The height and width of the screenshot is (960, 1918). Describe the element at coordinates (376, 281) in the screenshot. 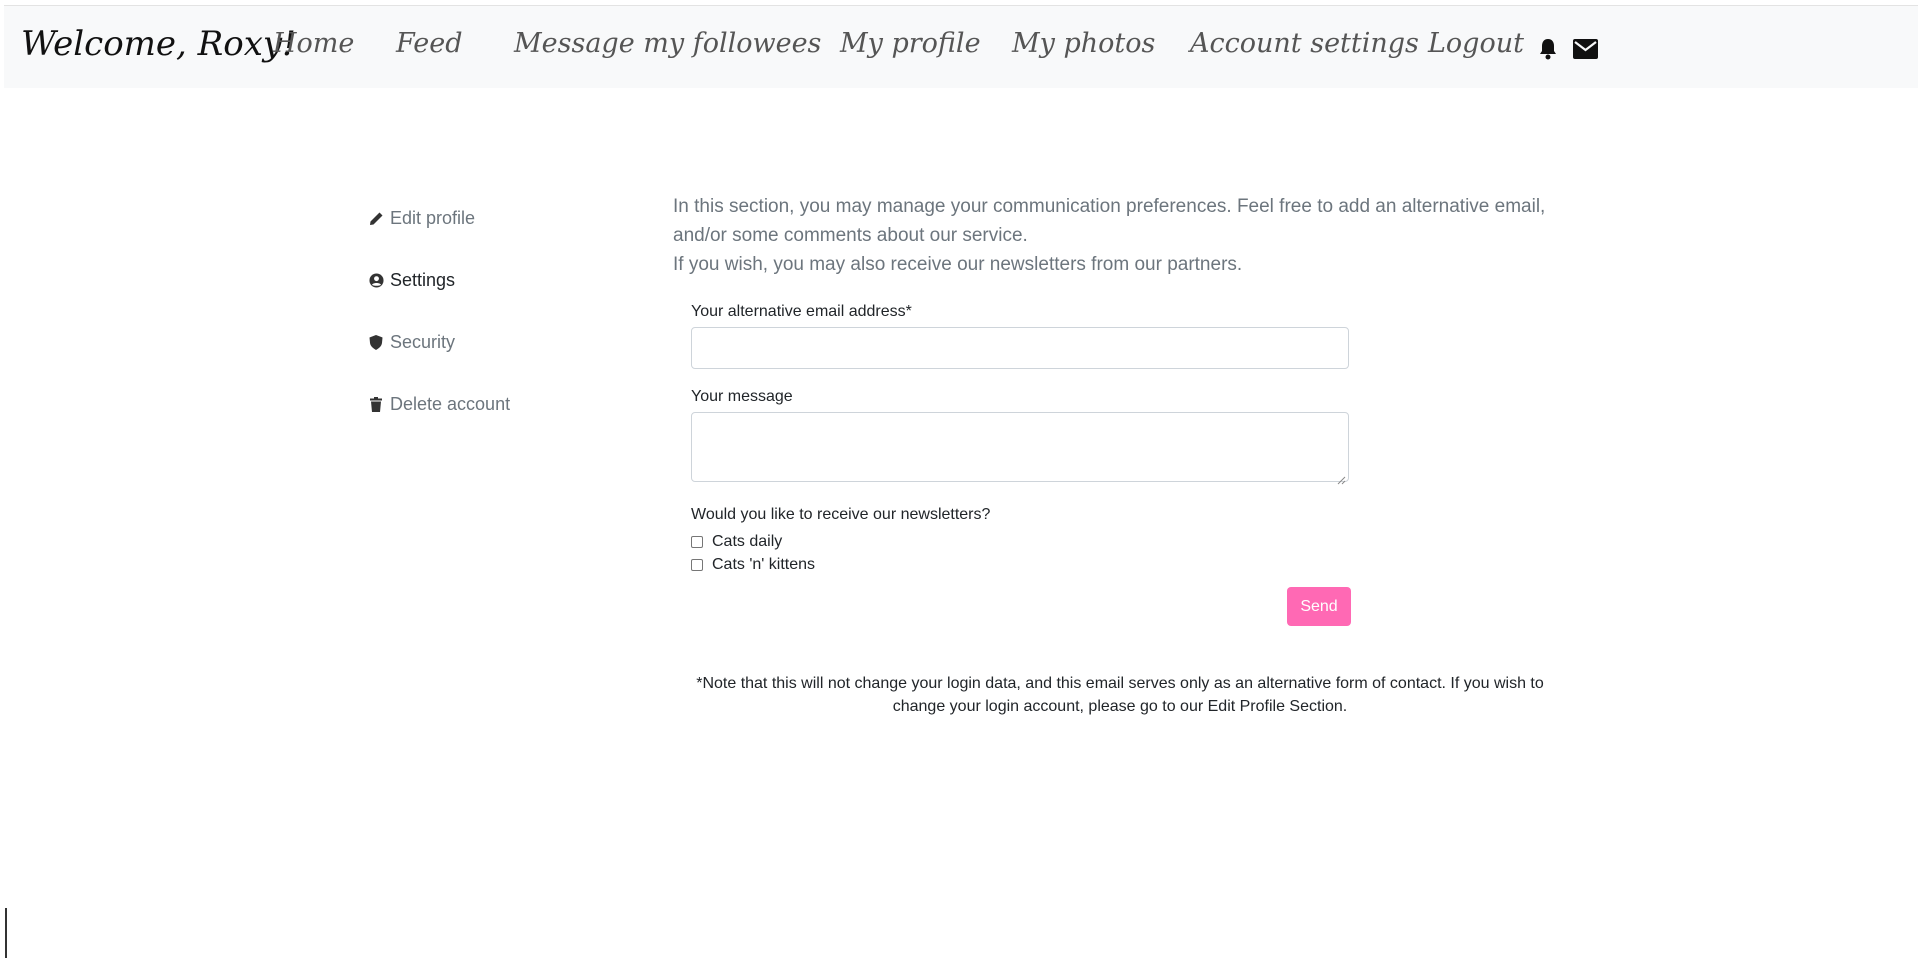

I see `user-circle-icon` at that location.